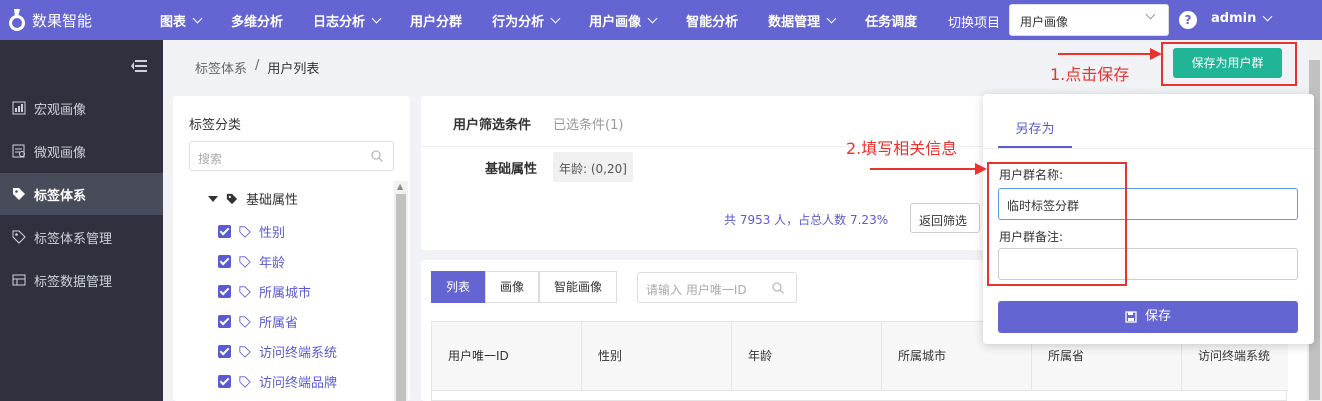 This screenshot has height=401, width=1322. I want to click on nav-user-grouping: 用户分群, so click(436, 20).